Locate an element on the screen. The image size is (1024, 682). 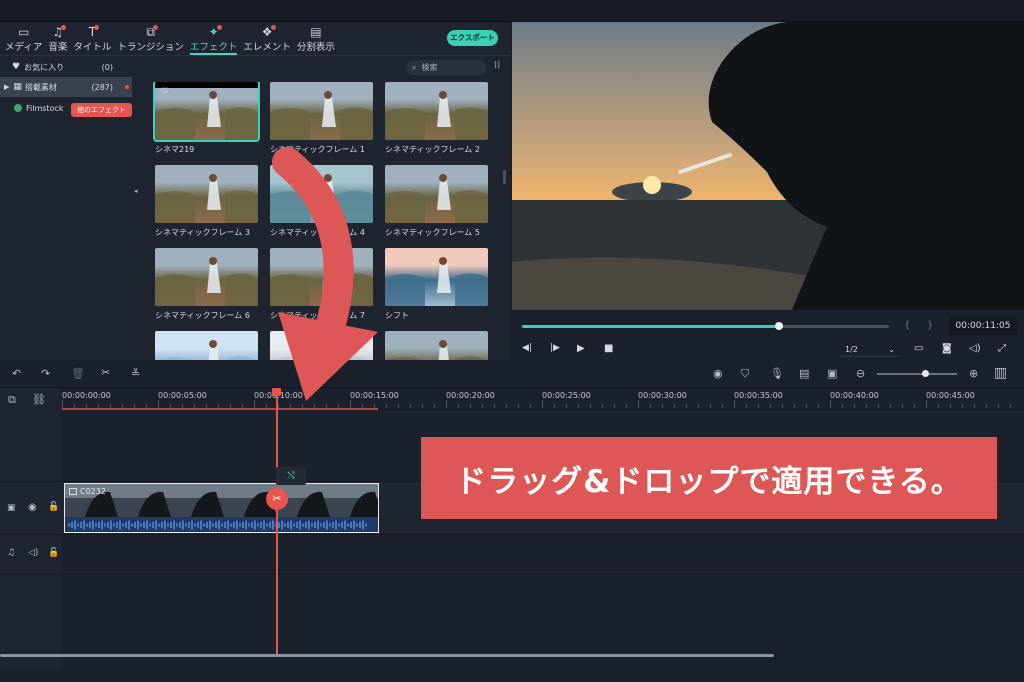
track-header-empty is located at coordinates (31, 446).